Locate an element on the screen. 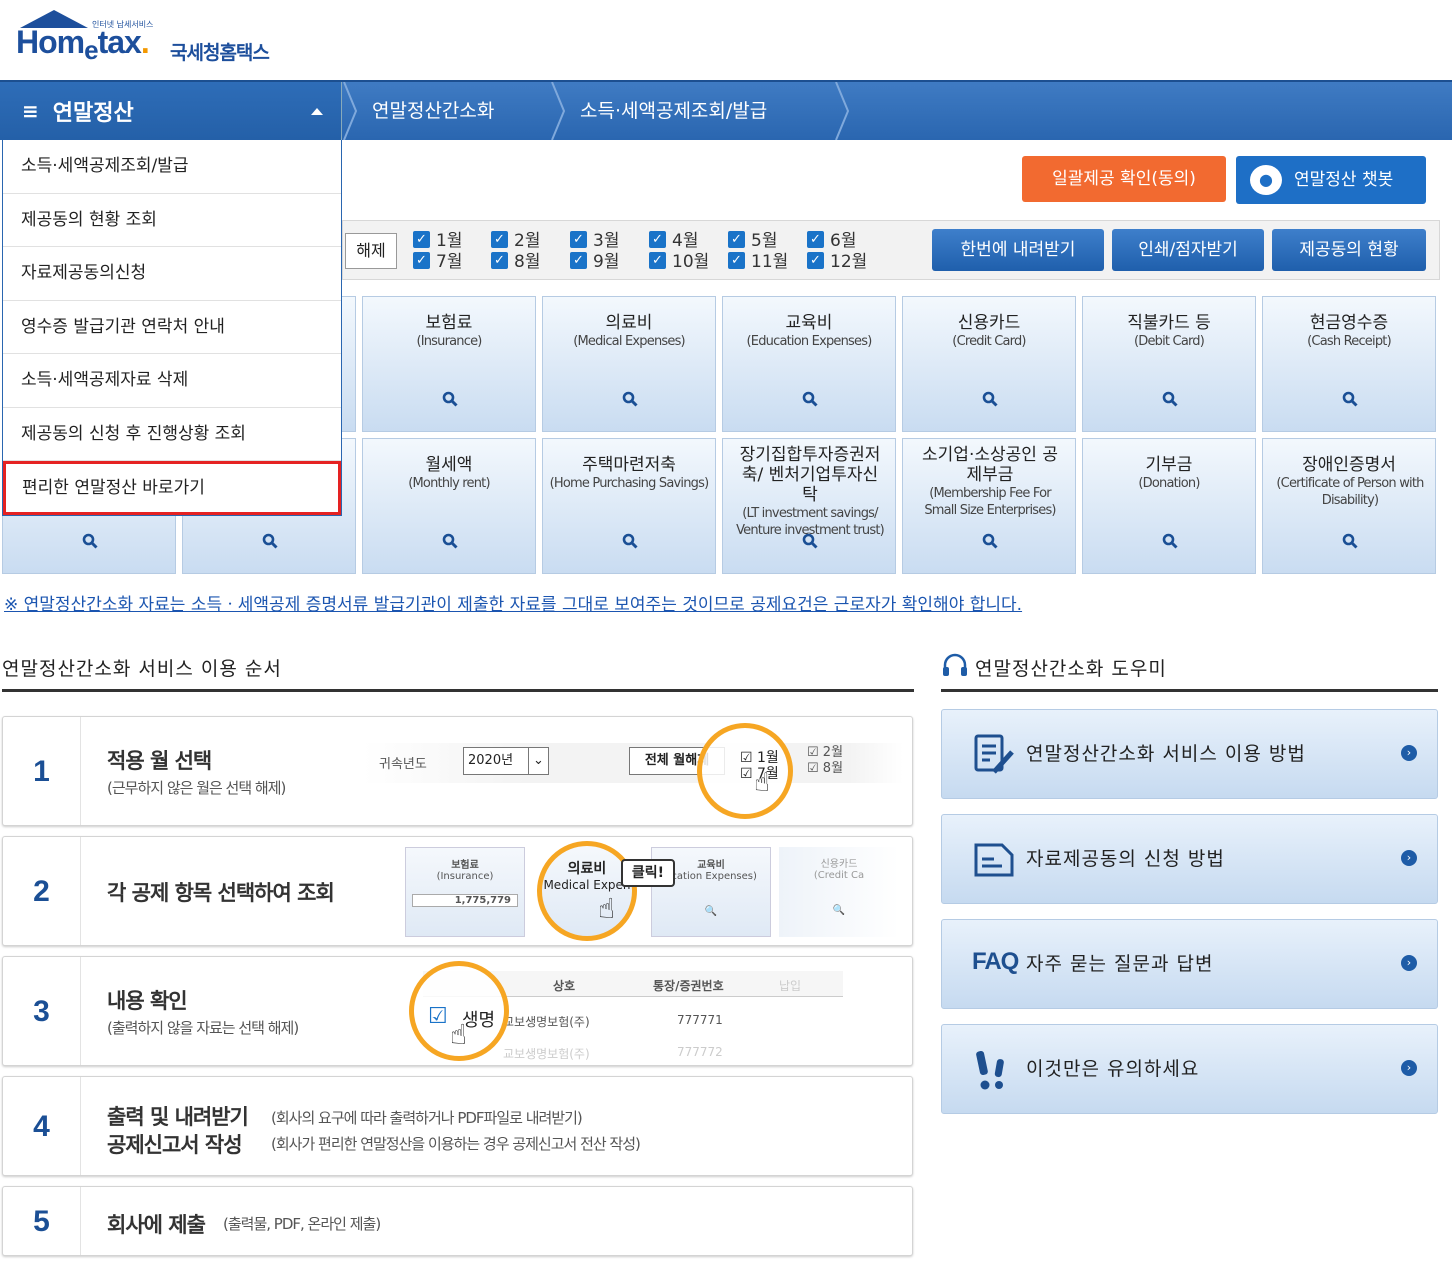 This screenshot has height=1271, width=1452. help-label: 이것만은 유의하세요 is located at coordinates (1113, 1069).